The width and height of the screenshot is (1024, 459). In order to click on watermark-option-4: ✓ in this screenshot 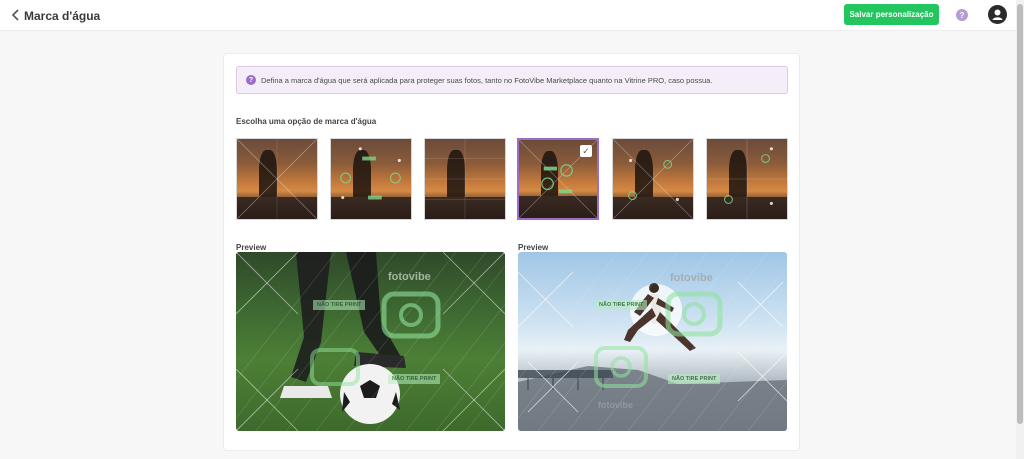, I will do `click(558, 179)`.